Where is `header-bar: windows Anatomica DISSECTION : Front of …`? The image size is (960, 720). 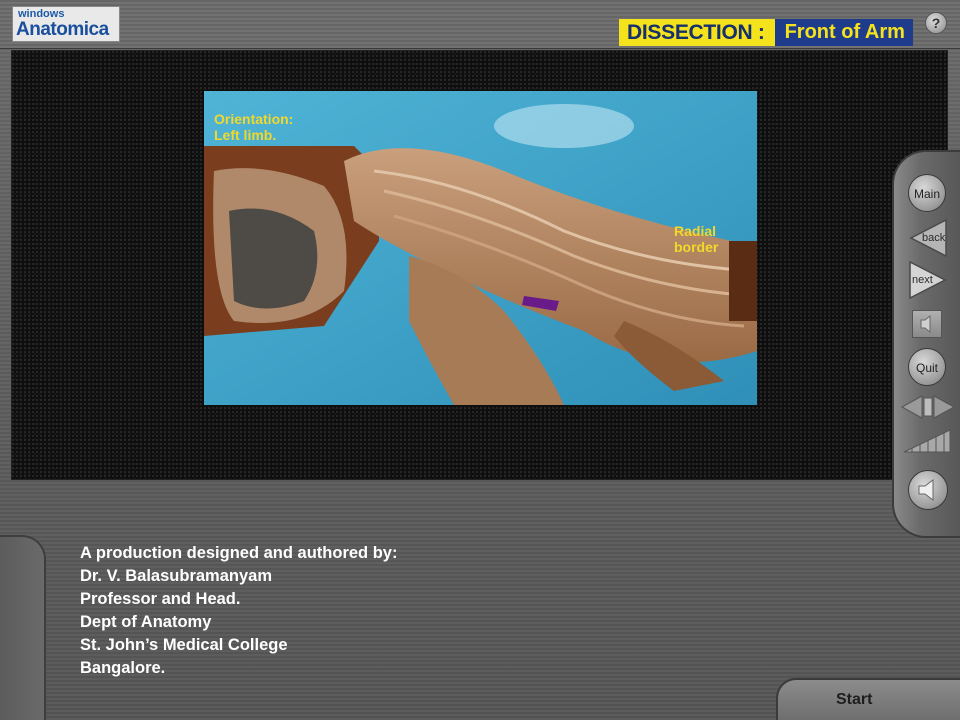 header-bar: windows Anatomica DISSECTION : Front of … is located at coordinates (480, 24).